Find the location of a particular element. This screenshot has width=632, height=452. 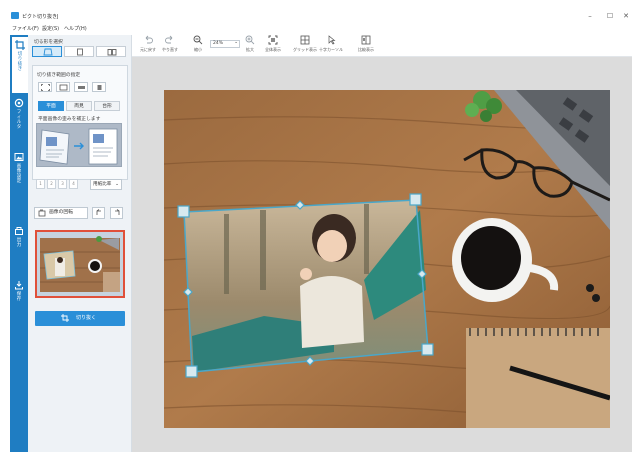

distortion-preview is located at coordinates (79, 145).